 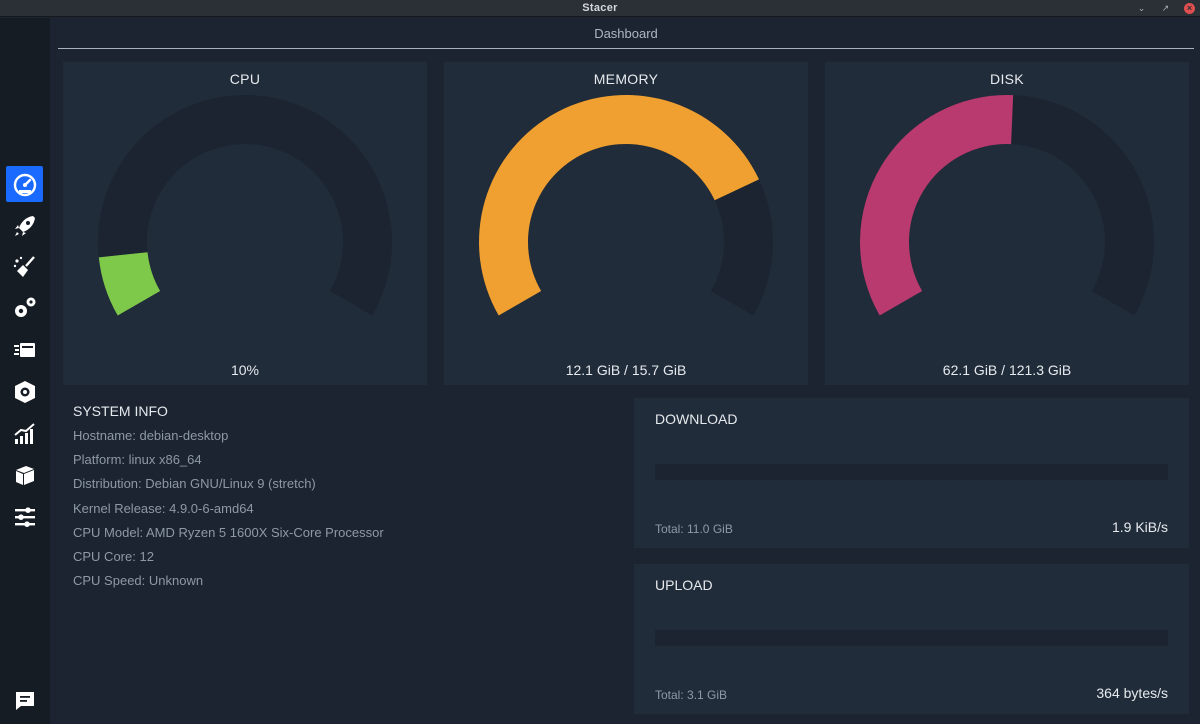 I want to click on disk-gauge, so click(x=1007, y=205).